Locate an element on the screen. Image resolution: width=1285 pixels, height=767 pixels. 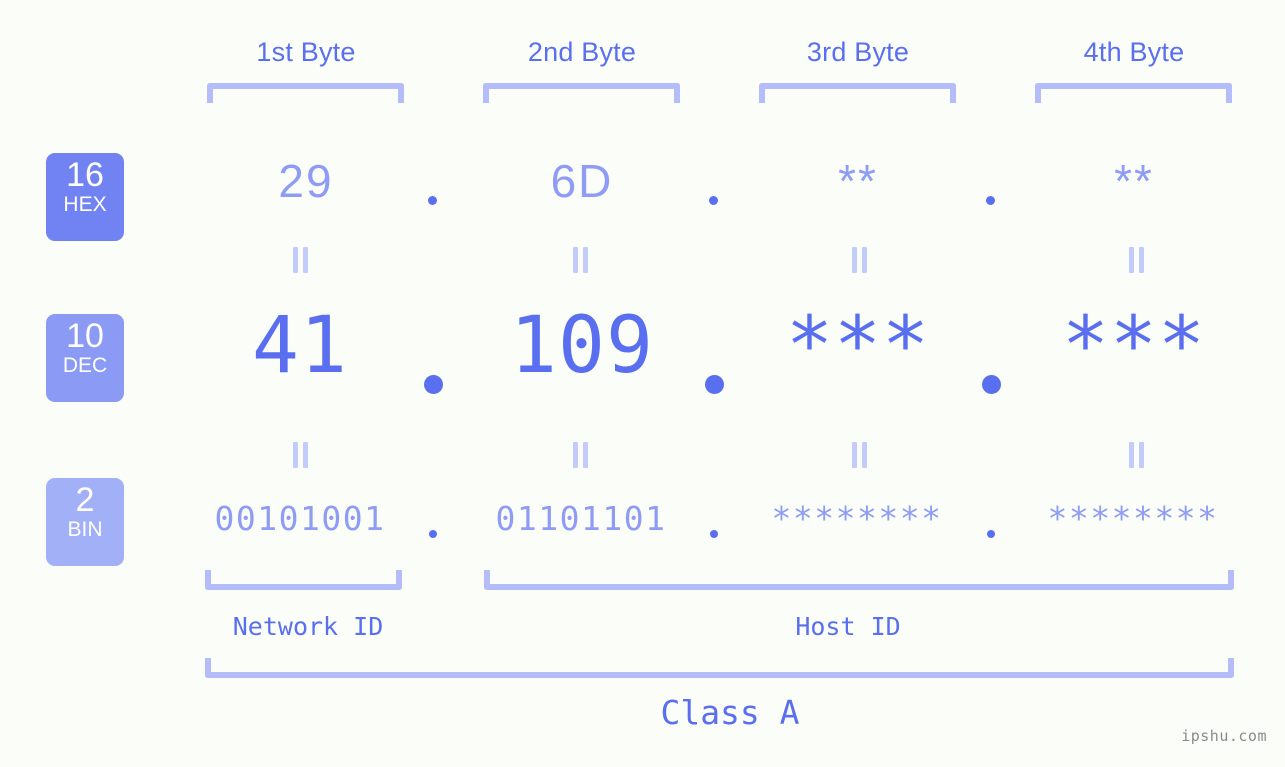
class-label: Class A is located at coordinates (730, 712).